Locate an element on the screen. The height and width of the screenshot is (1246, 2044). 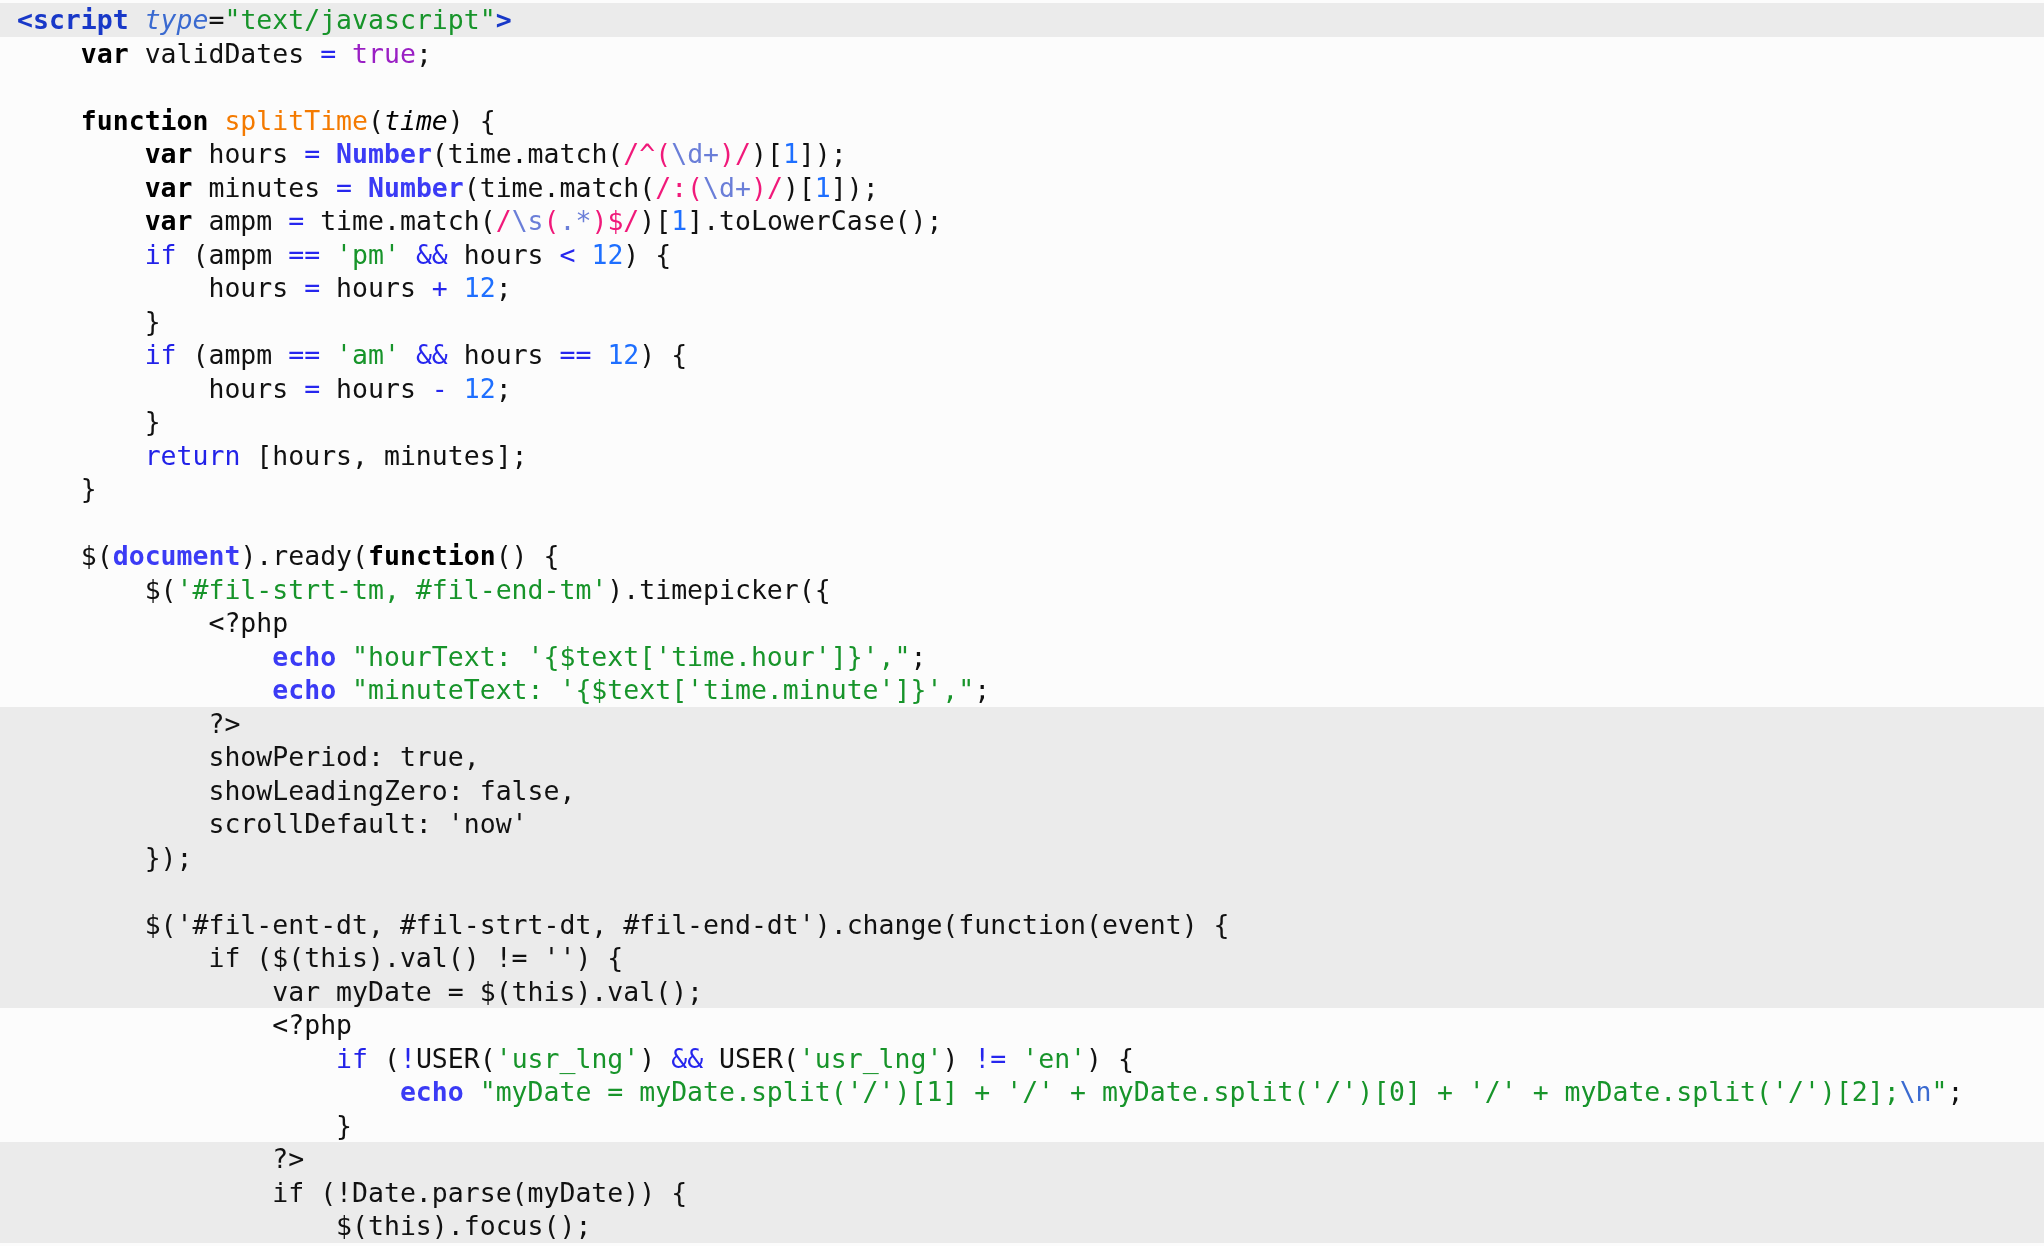
code-line: if ($(this).val() != '') { is located at coordinates (416, 958).